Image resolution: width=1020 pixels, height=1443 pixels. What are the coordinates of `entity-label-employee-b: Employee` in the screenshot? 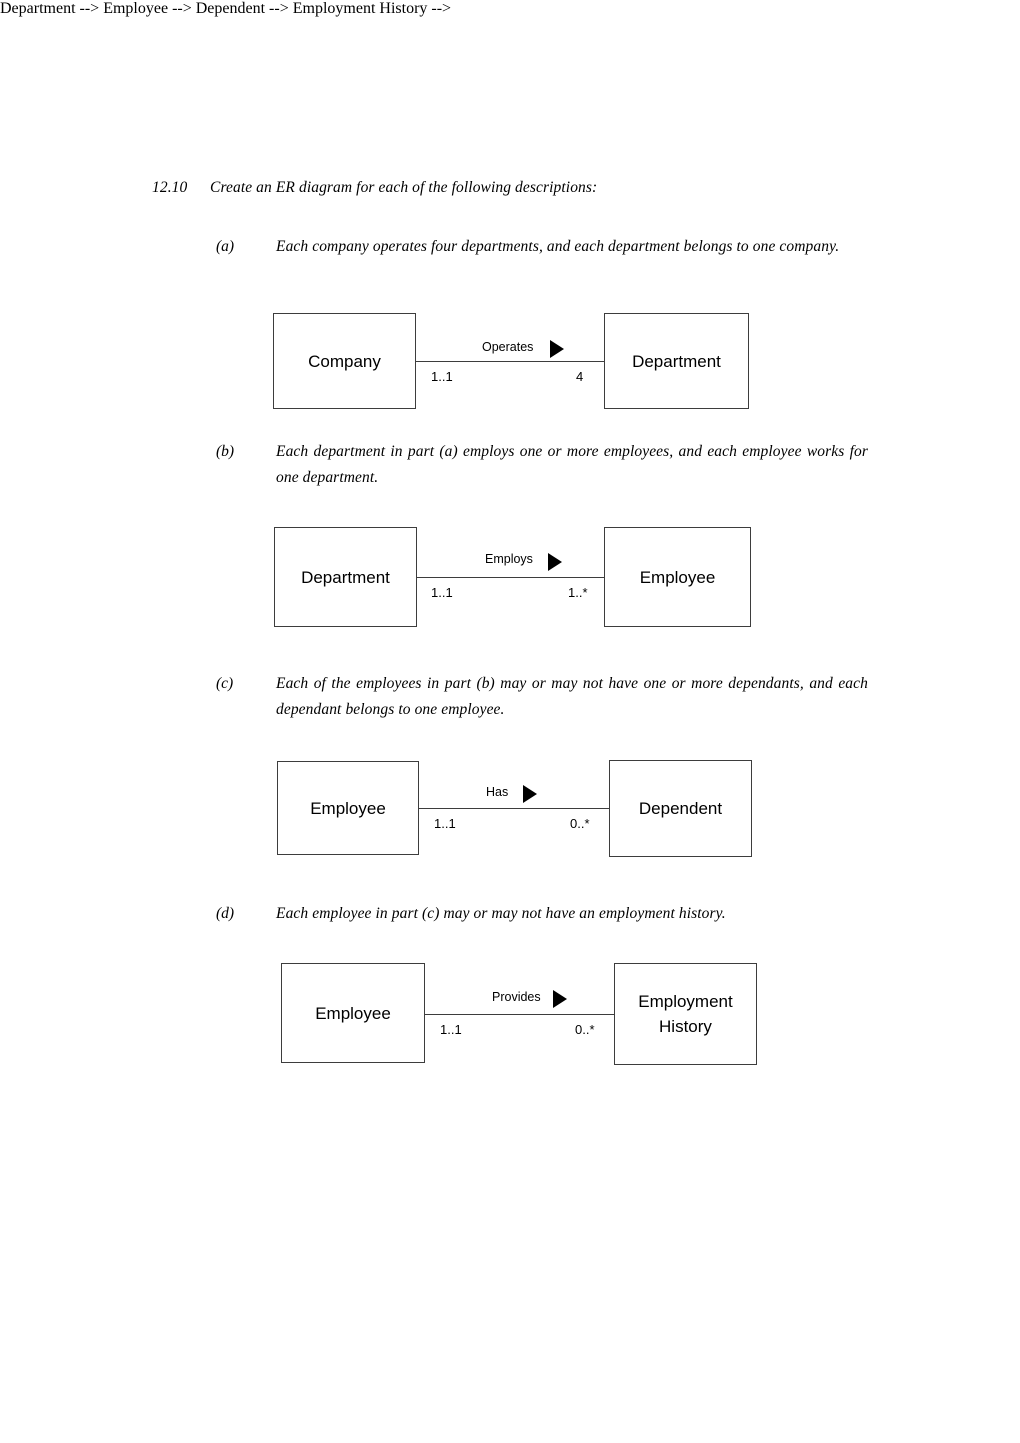 It's located at (677, 577).